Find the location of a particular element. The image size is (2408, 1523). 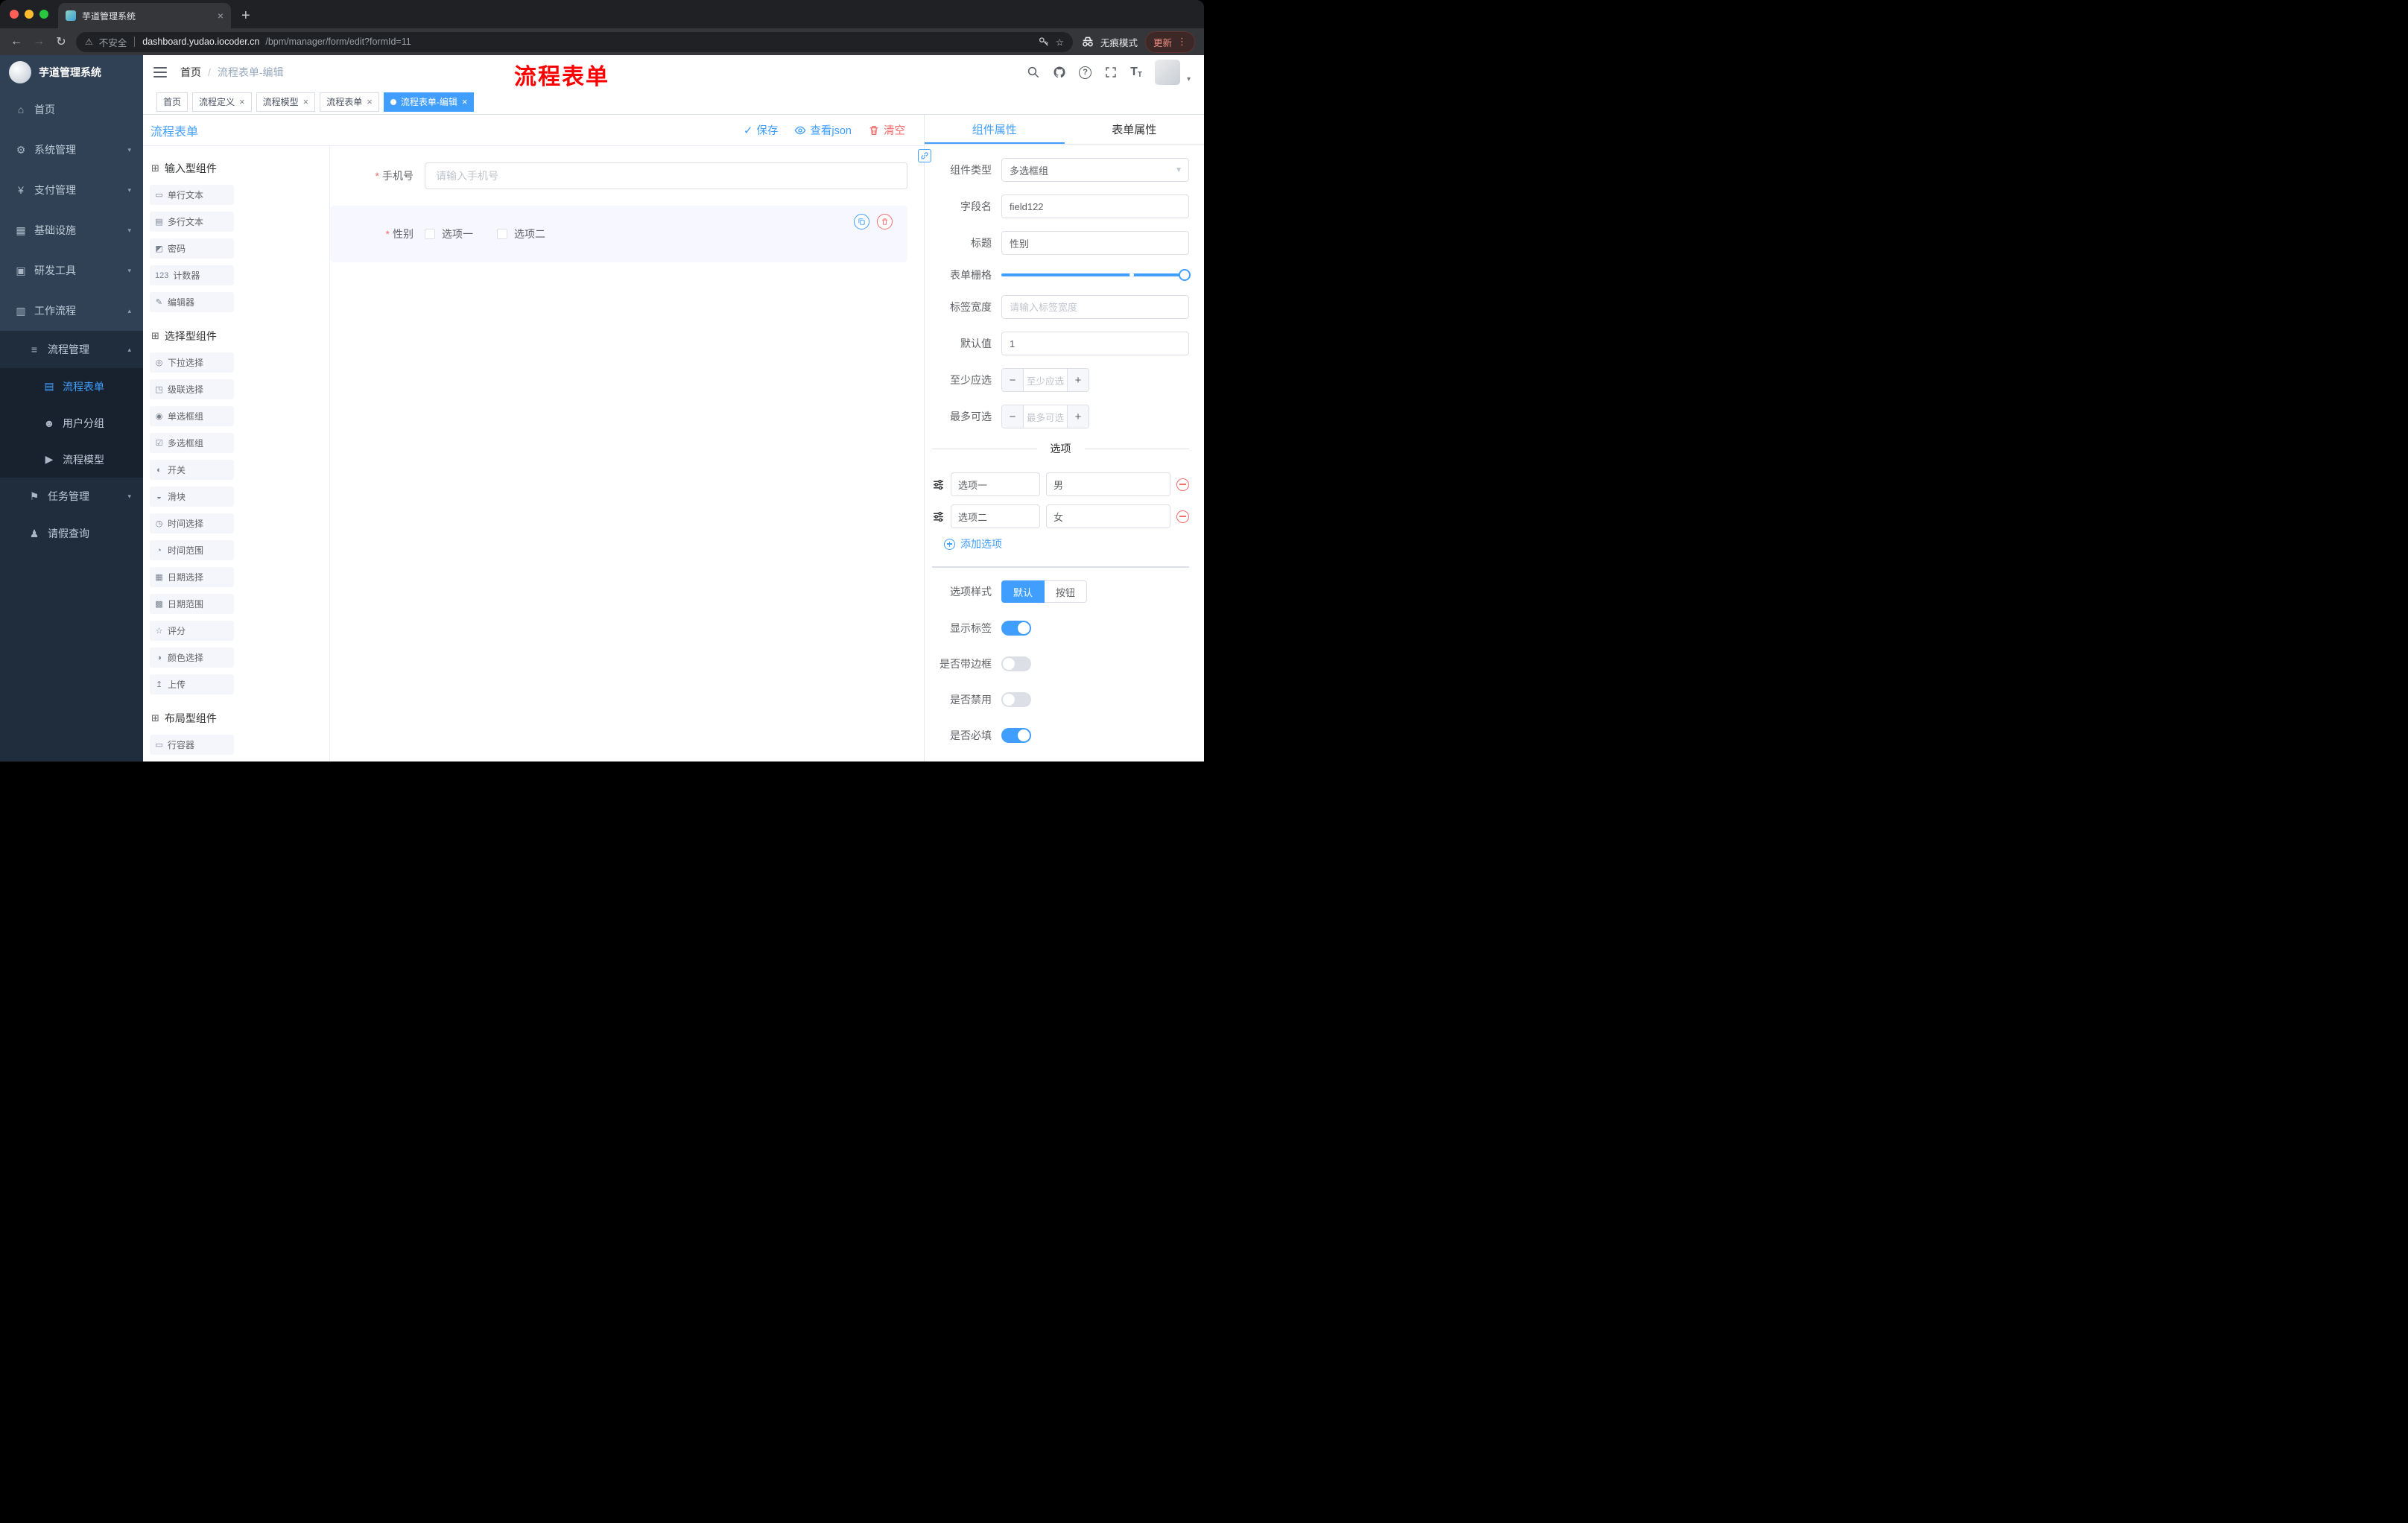

gender-checkbox-option1: 选项一 is located at coordinates (449, 234).